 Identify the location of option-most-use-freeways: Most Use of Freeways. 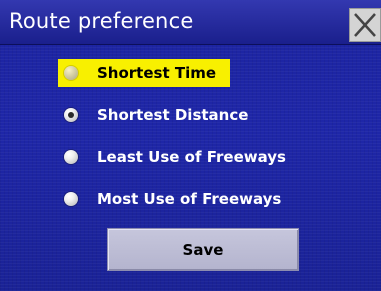
(193, 199).